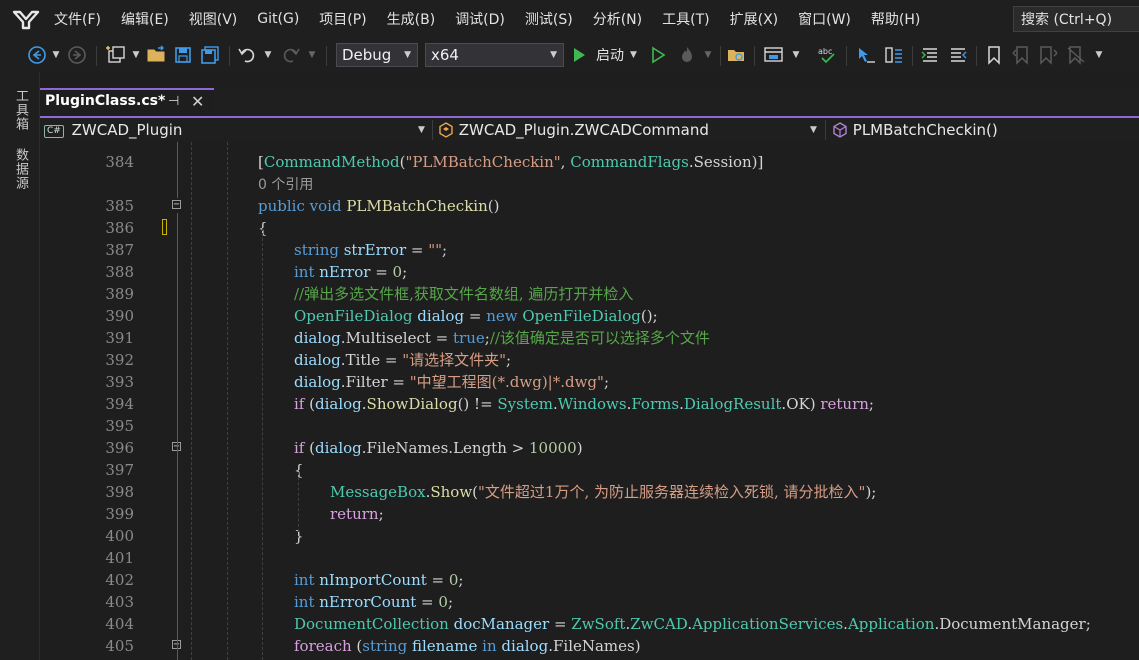  Describe the element at coordinates (895, 19) in the screenshot. I see `menu-help: 帮助(H)` at that location.